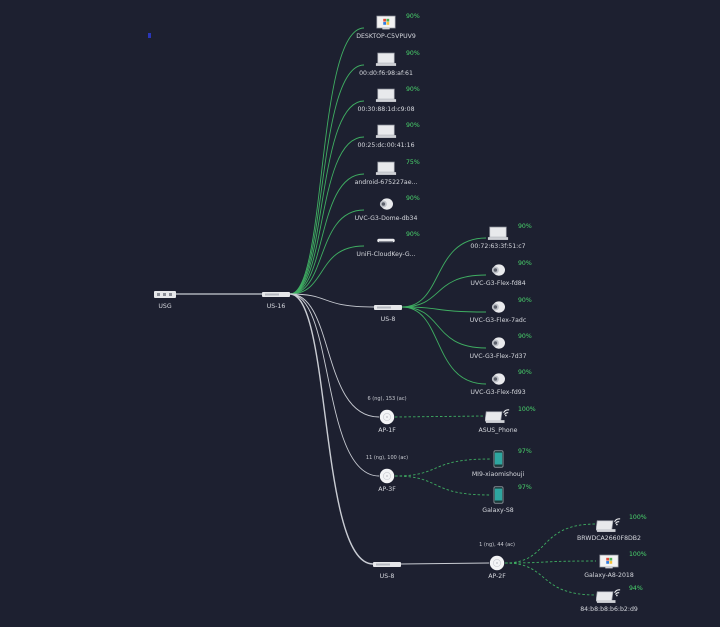 The height and width of the screenshot is (627, 720). What do you see at coordinates (498, 320) in the screenshot?
I see `switch-a-client-2-label: UVC-G3-Flex-7adc` at bounding box center [498, 320].